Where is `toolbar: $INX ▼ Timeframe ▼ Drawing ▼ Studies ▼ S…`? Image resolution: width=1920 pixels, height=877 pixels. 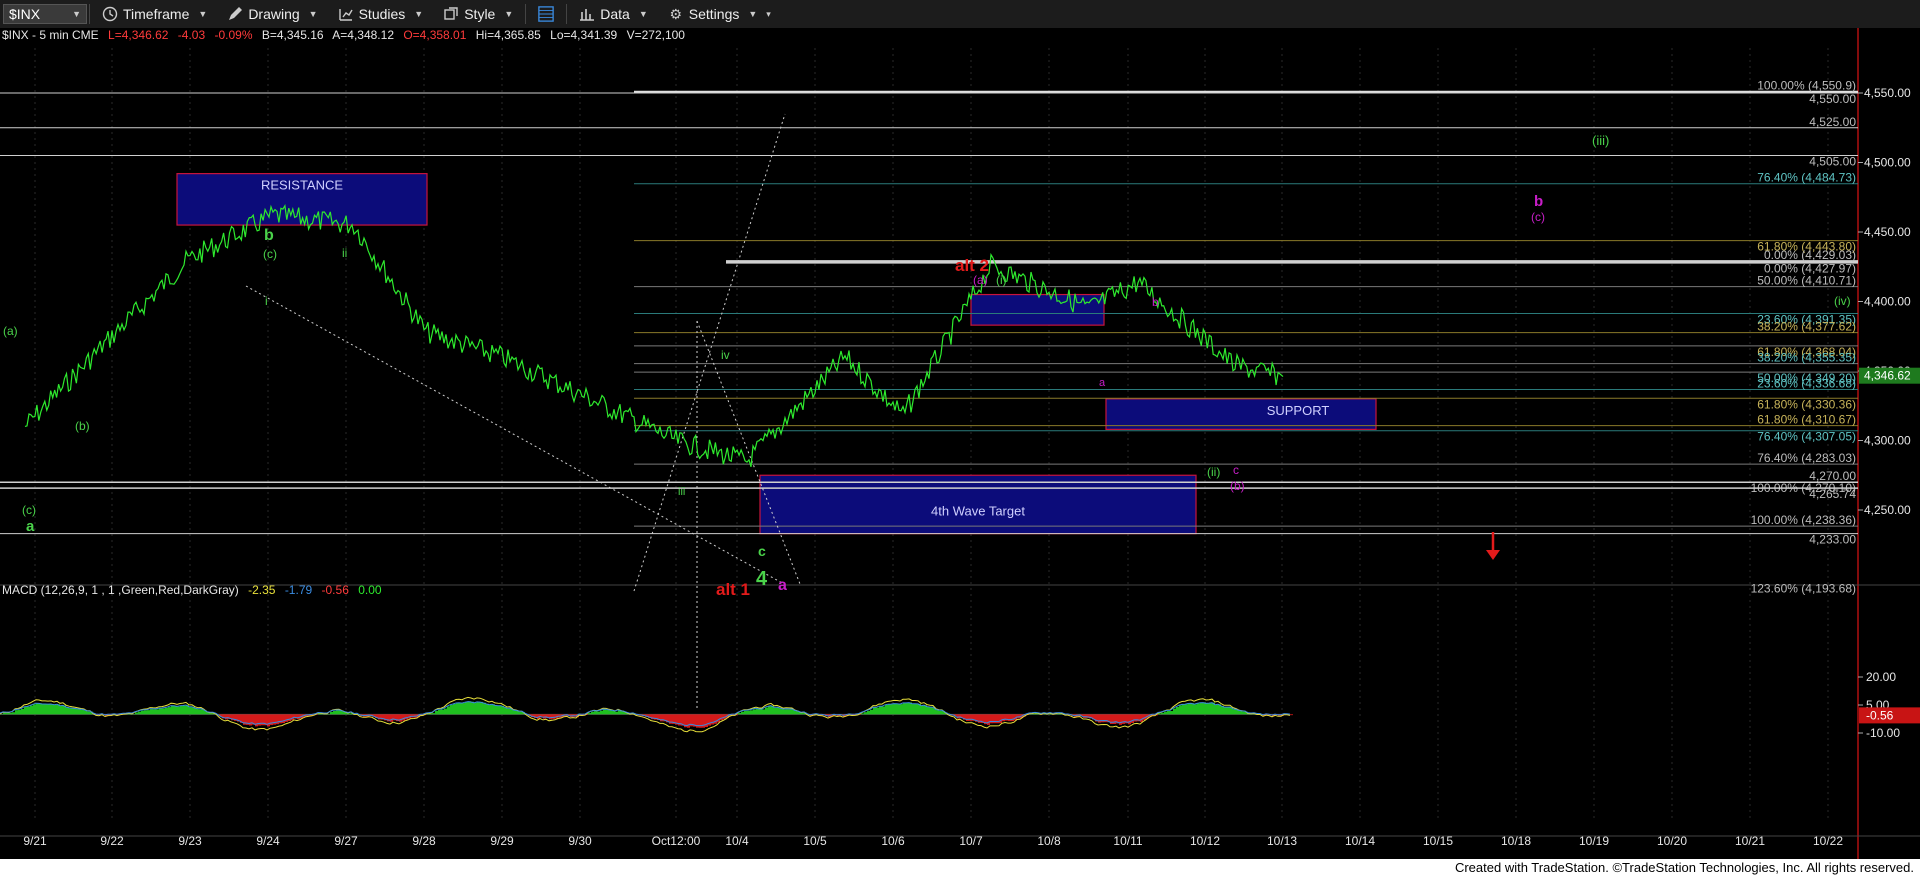 toolbar: $INX ▼ Timeframe ▼ Drawing ▼ Studies ▼ S… is located at coordinates (960, 14).